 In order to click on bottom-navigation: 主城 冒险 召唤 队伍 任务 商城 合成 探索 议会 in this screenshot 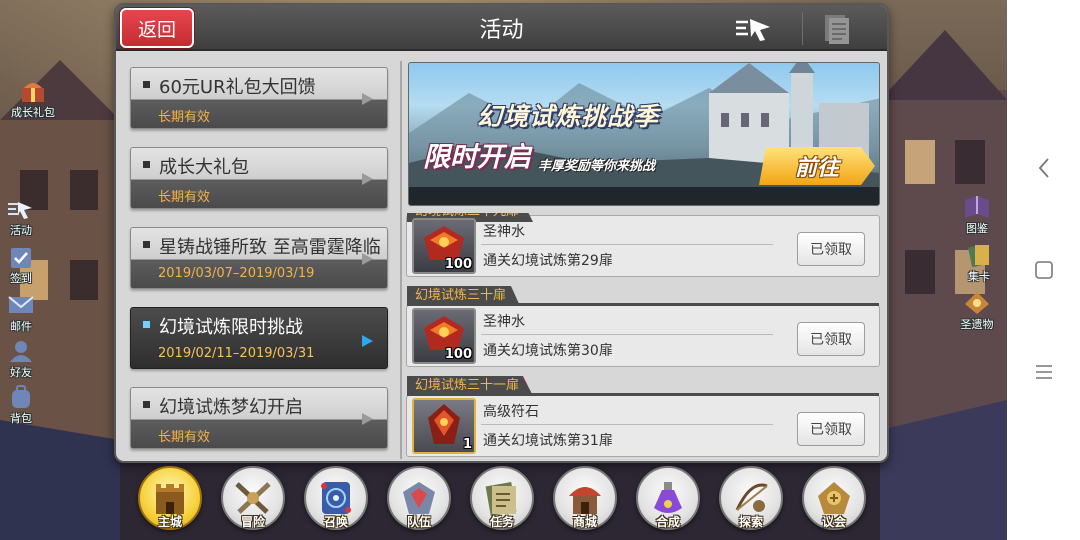, I will do `click(502, 501)`.